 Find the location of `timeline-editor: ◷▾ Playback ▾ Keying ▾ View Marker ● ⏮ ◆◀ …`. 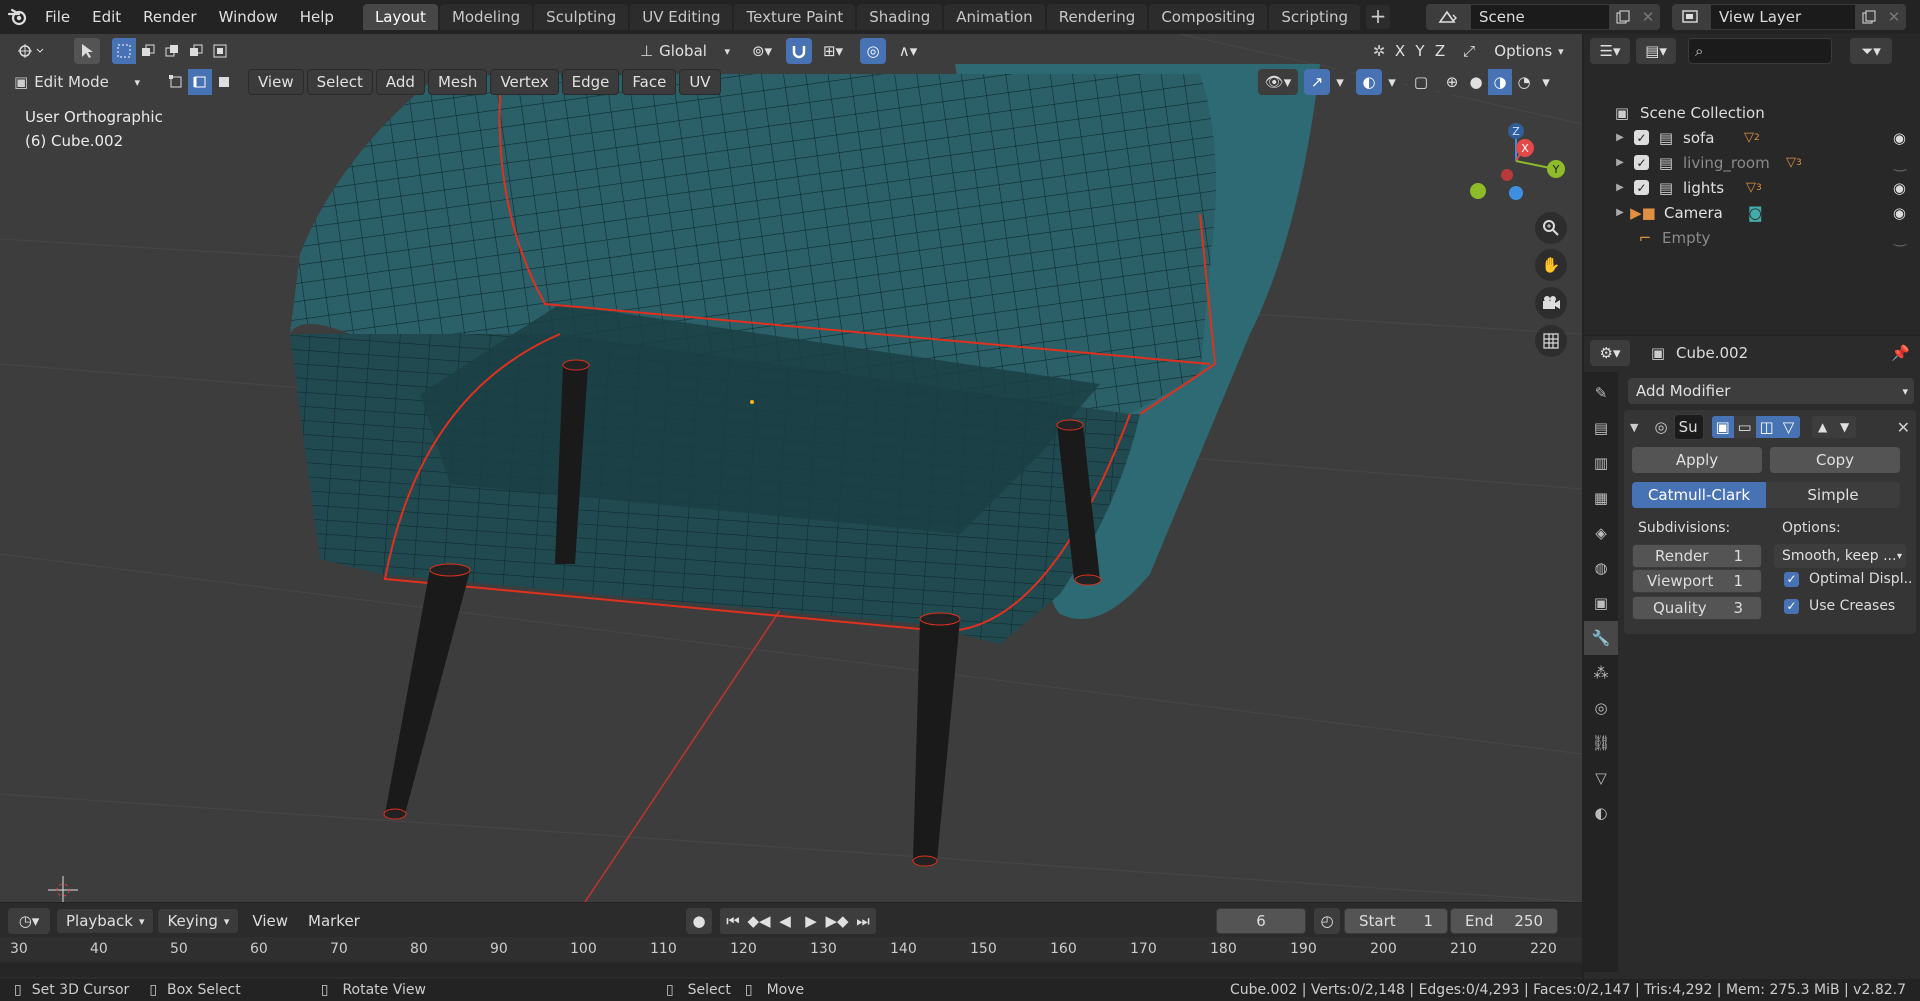

timeline-editor: ◷▾ Playback ▾ Keying ▾ View Marker ● ⏮ ◆◀ … is located at coordinates (791, 941).